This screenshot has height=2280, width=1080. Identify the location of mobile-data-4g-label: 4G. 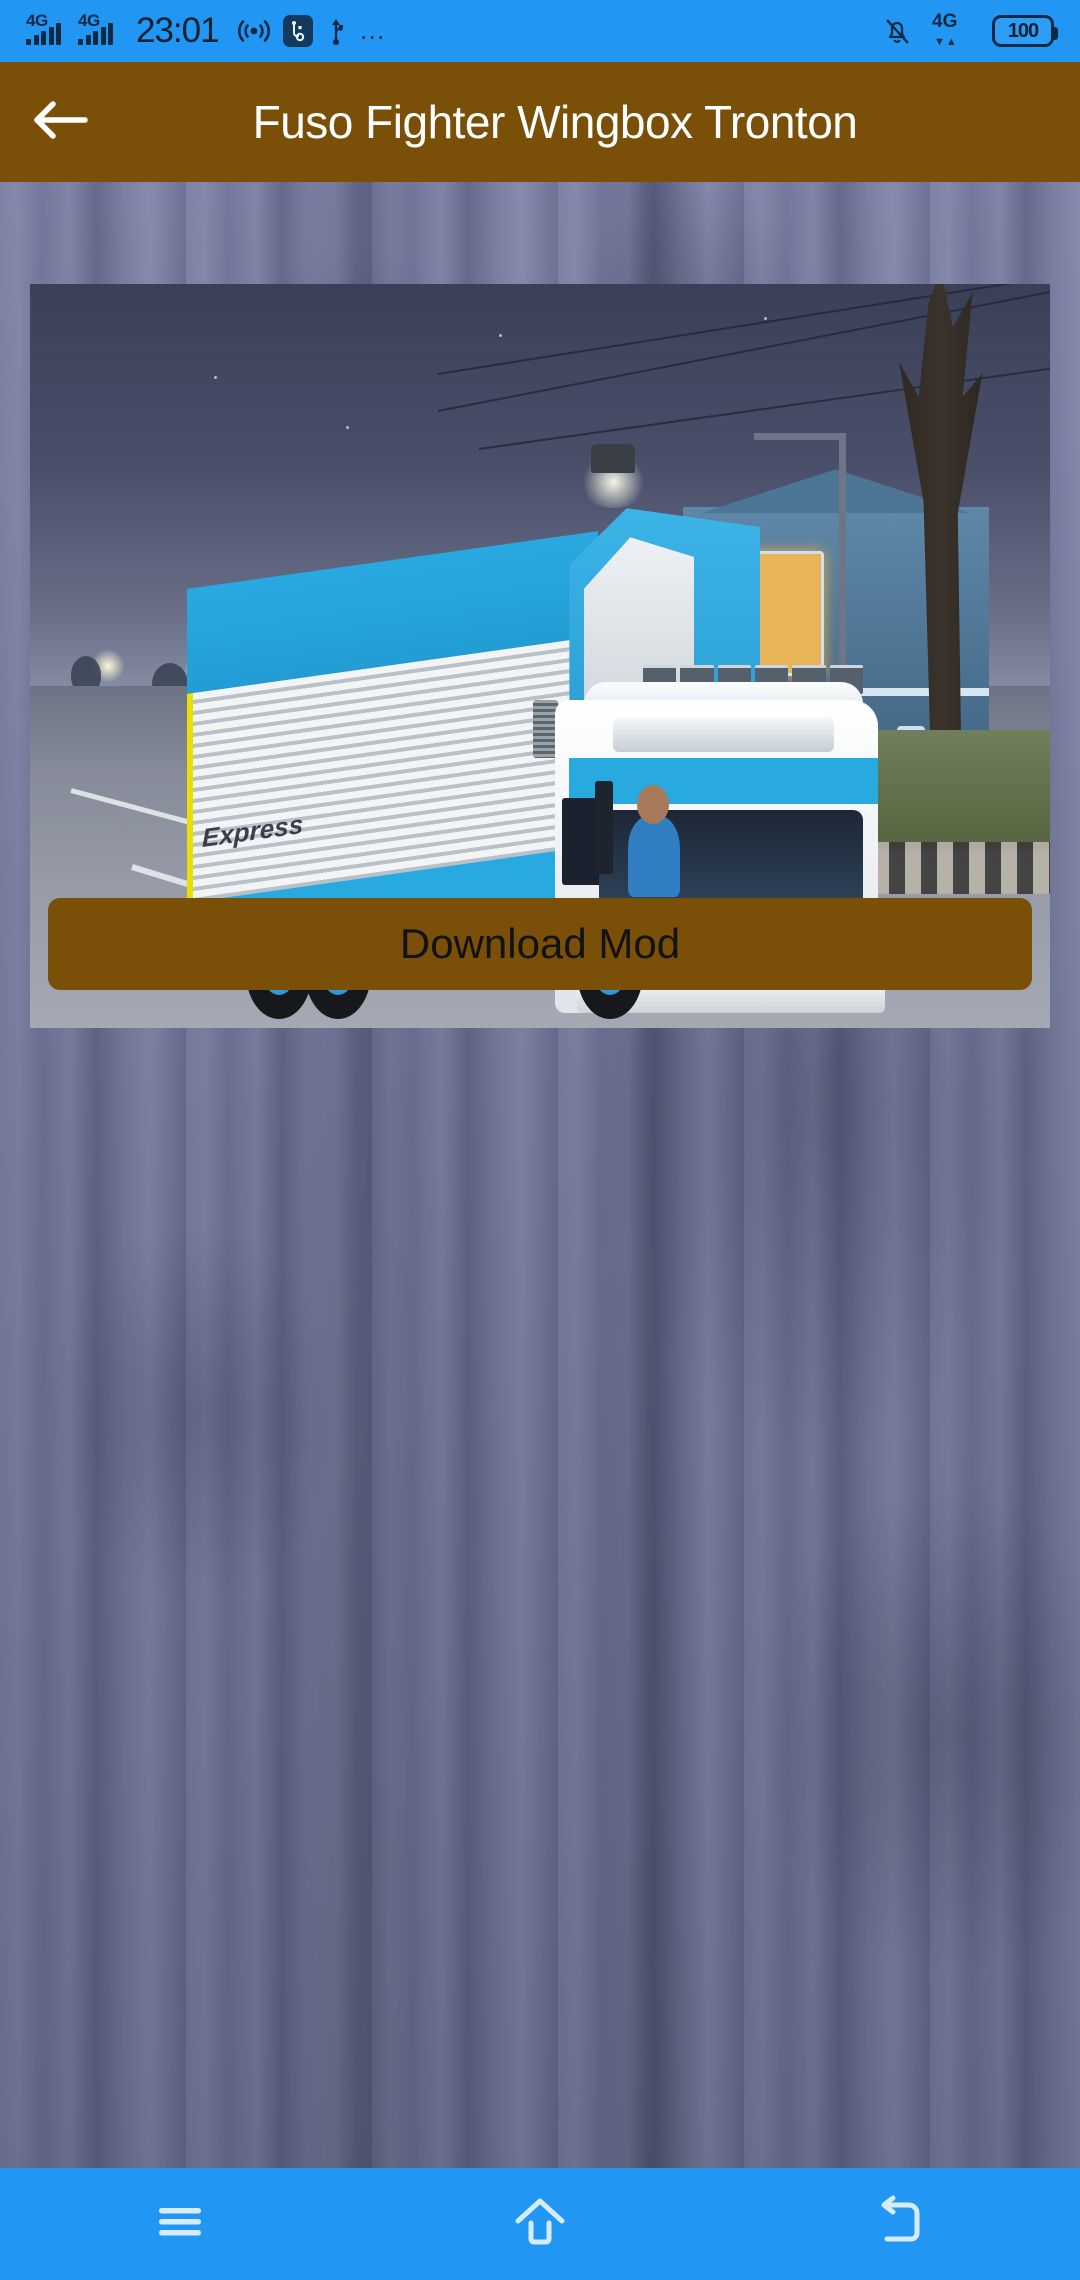
(945, 21).